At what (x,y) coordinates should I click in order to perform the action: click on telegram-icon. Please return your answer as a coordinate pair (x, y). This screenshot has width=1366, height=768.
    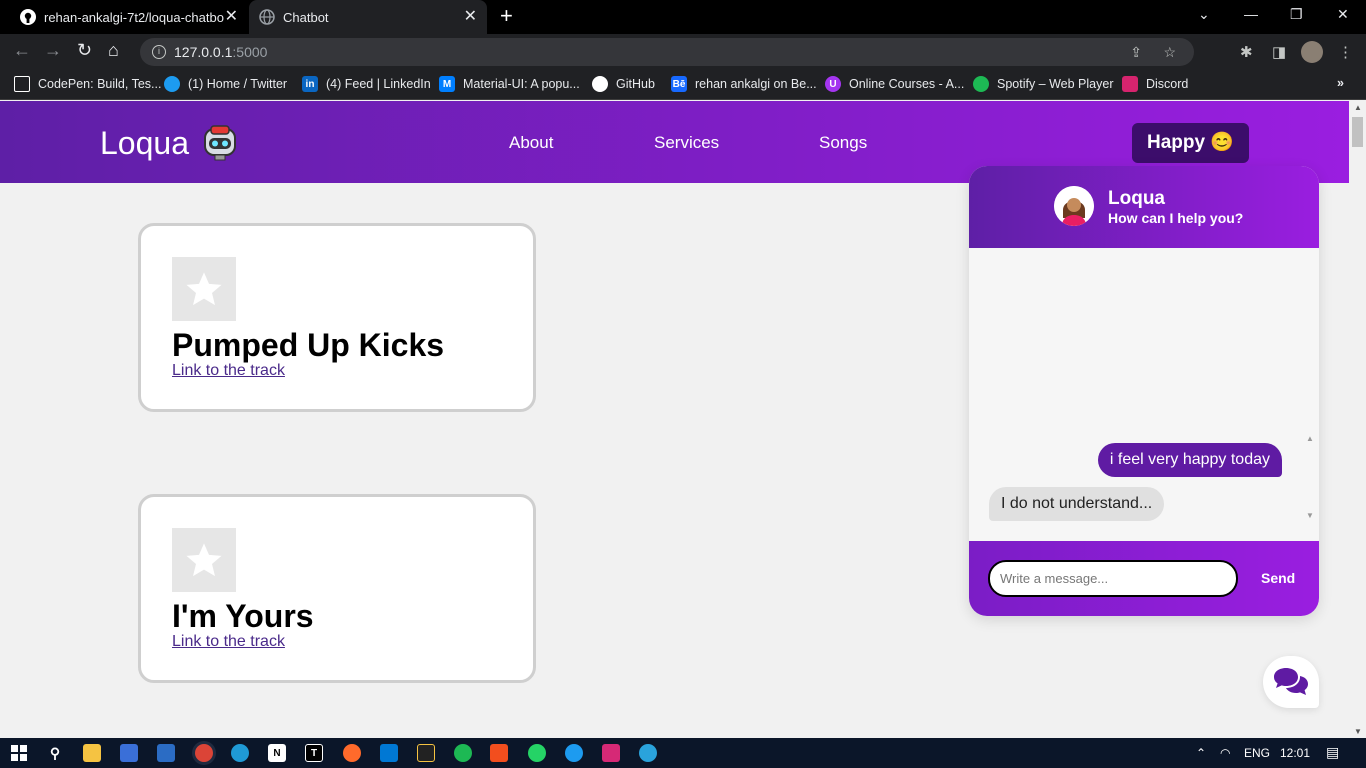
    Looking at the image, I should click on (648, 753).